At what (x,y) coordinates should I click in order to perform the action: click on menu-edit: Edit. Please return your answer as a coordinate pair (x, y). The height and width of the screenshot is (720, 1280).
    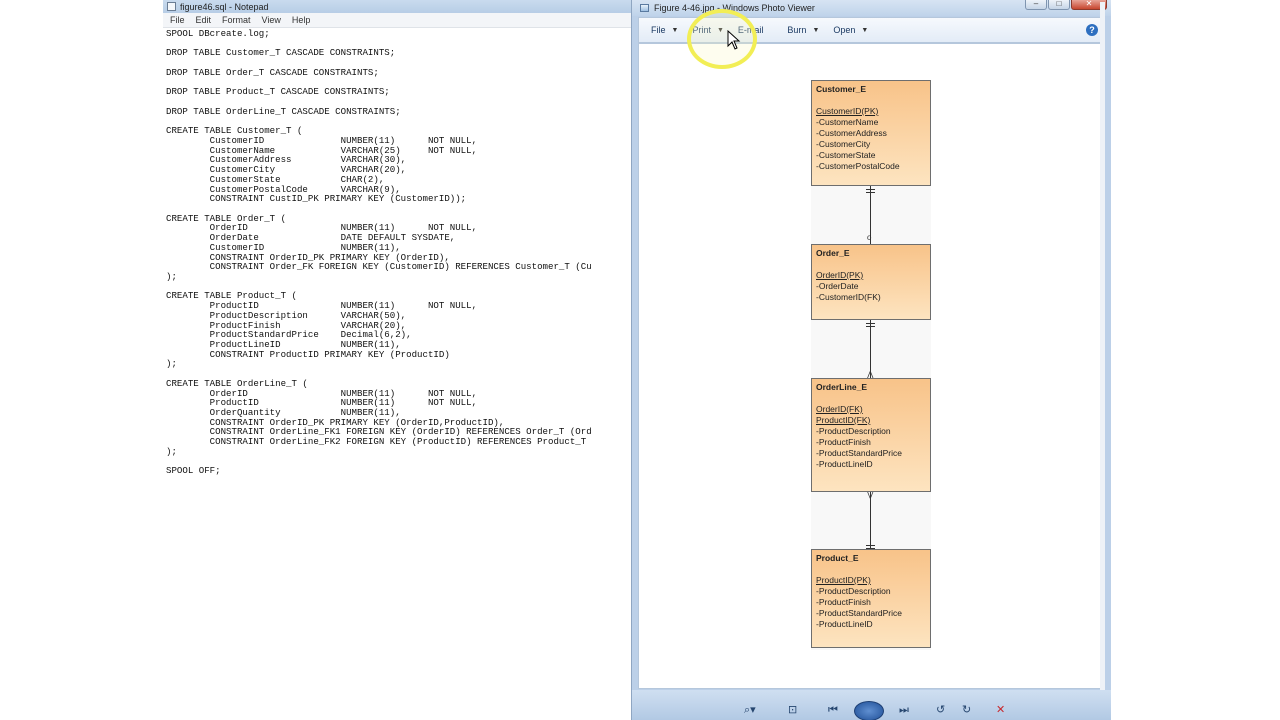
    Looking at the image, I should click on (204, 20).